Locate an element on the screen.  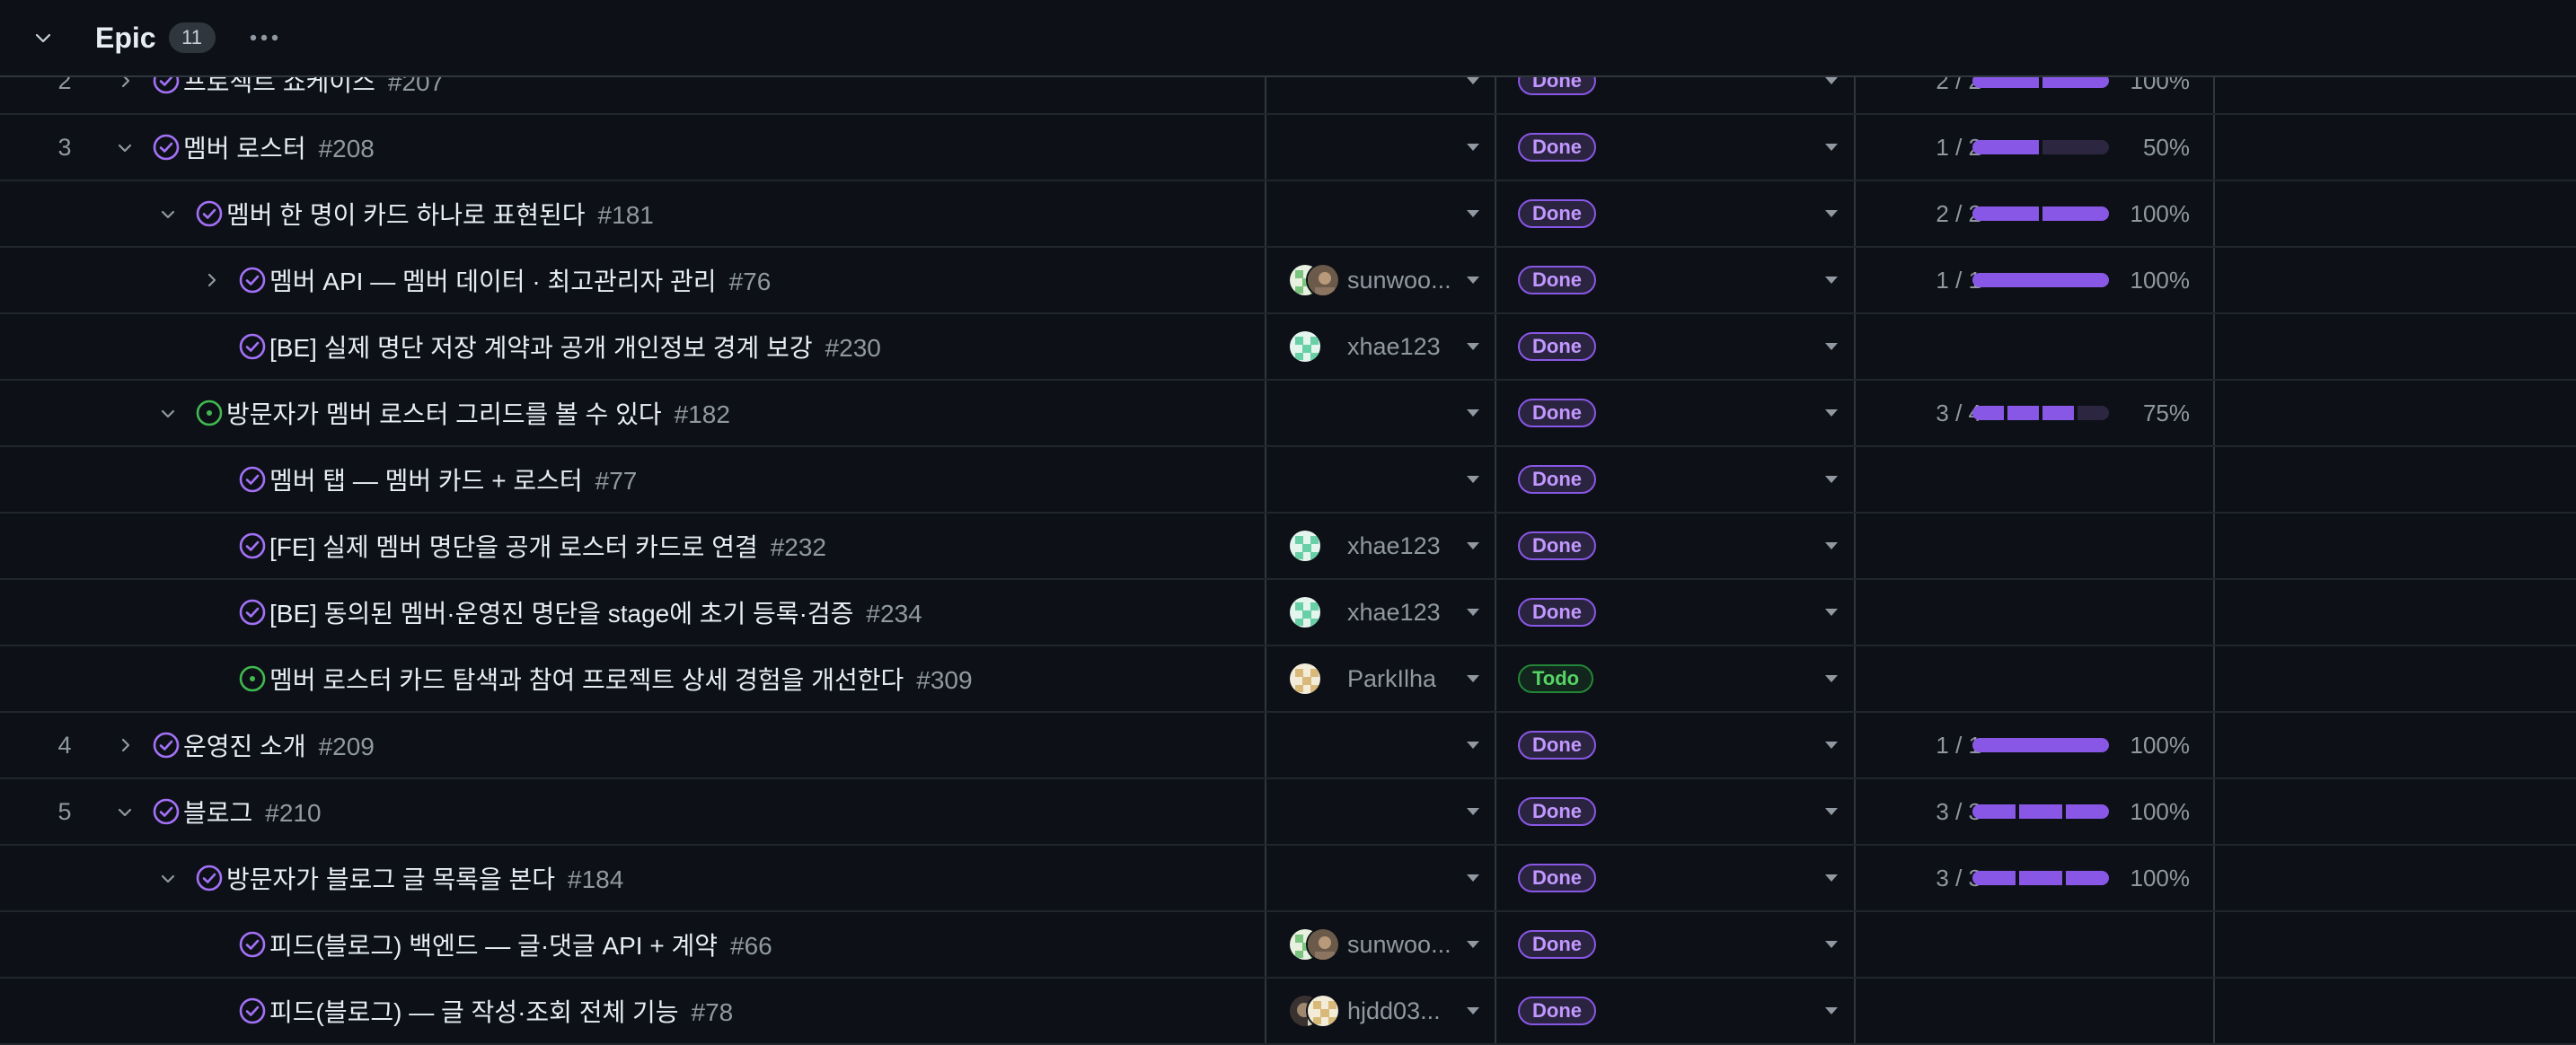
issue-title-link: [BE] 동의된 멤버·운영진 명단을 stage에 초기 등록·검증 #234 is located at coordinates (595, 612).